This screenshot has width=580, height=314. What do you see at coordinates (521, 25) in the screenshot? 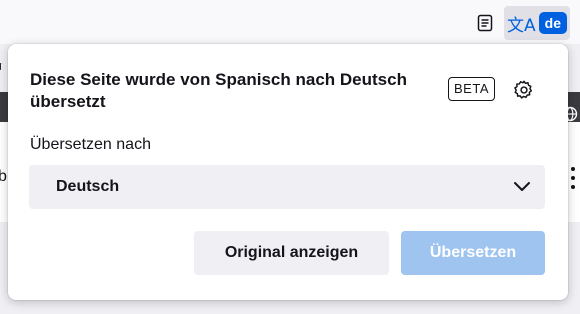
I see `translate-icon: 文A` at bounding box center [521, 25].